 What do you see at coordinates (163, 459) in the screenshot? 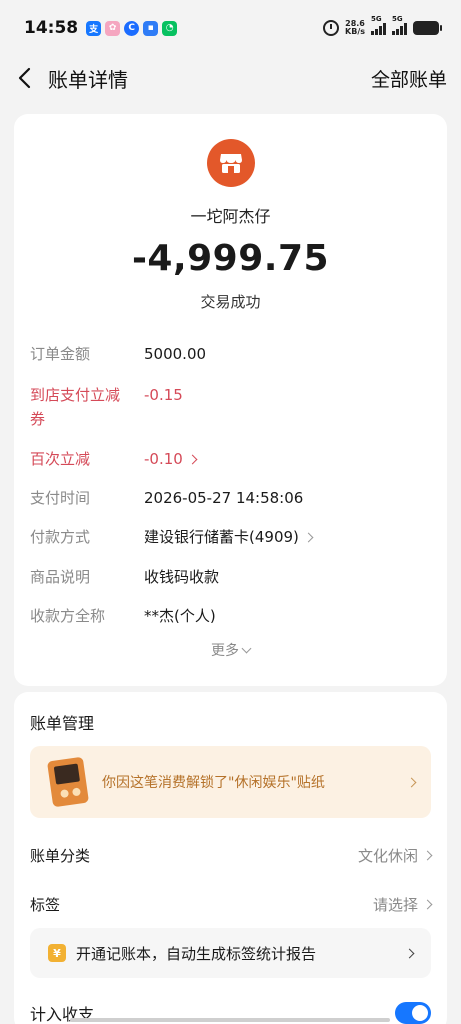
I see `row-value: -0.10` at bounding box center [163, 459].